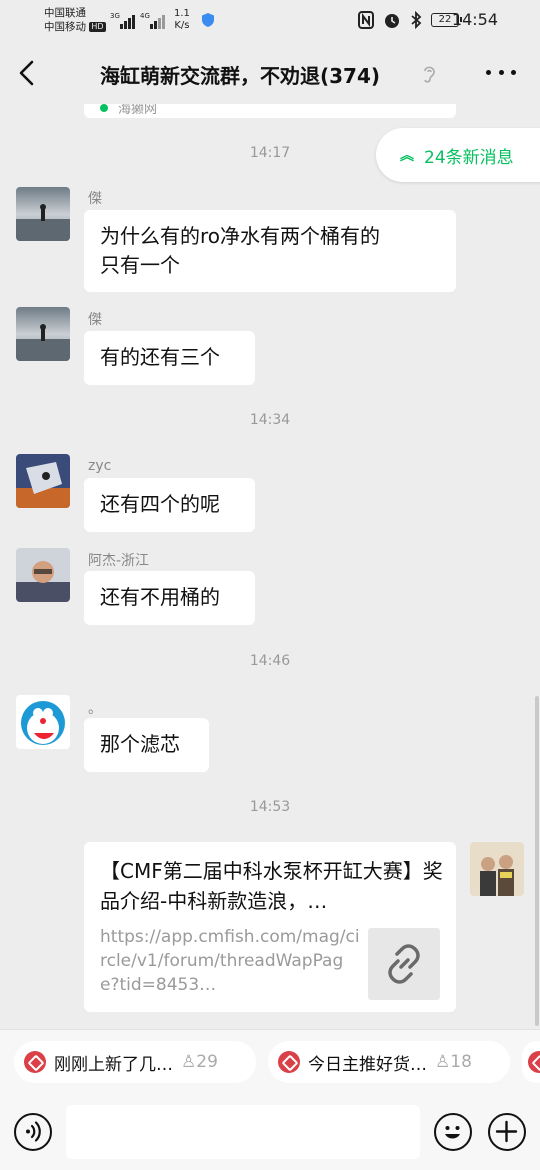 The width and height of the screenshot is (540, 1170). What do you see at coordinates (270, 807) in the screenshot?
I see `timestamp: 14:53` at bounding box center [270, 807].